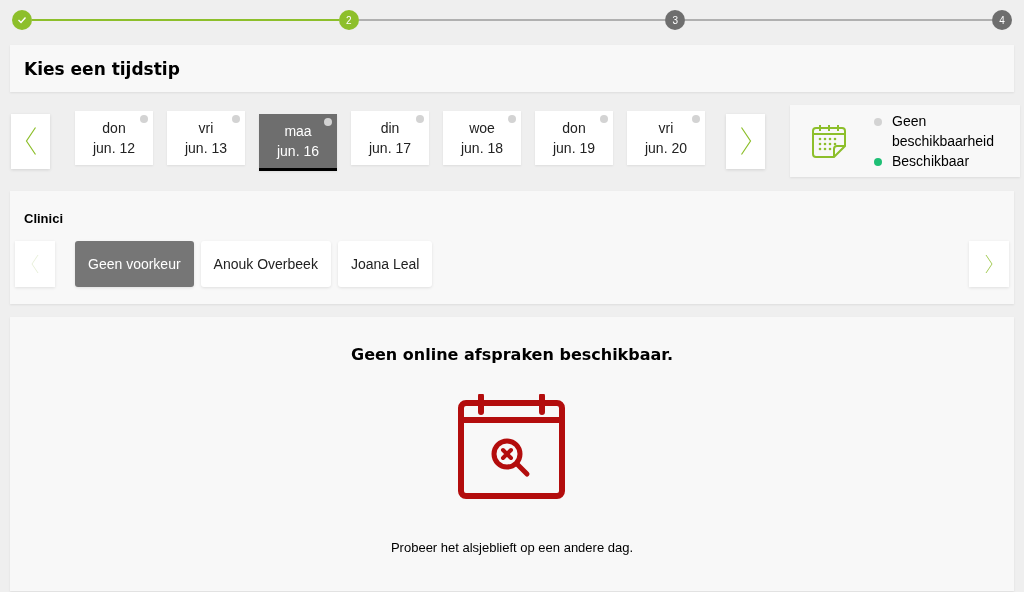 This screenshot has height=592, width=1024. What do you see at coordinates (265, 264) in the screenshot?
I see `clinician-button: Anouk Overbeek` at bounding box center [265, 264].